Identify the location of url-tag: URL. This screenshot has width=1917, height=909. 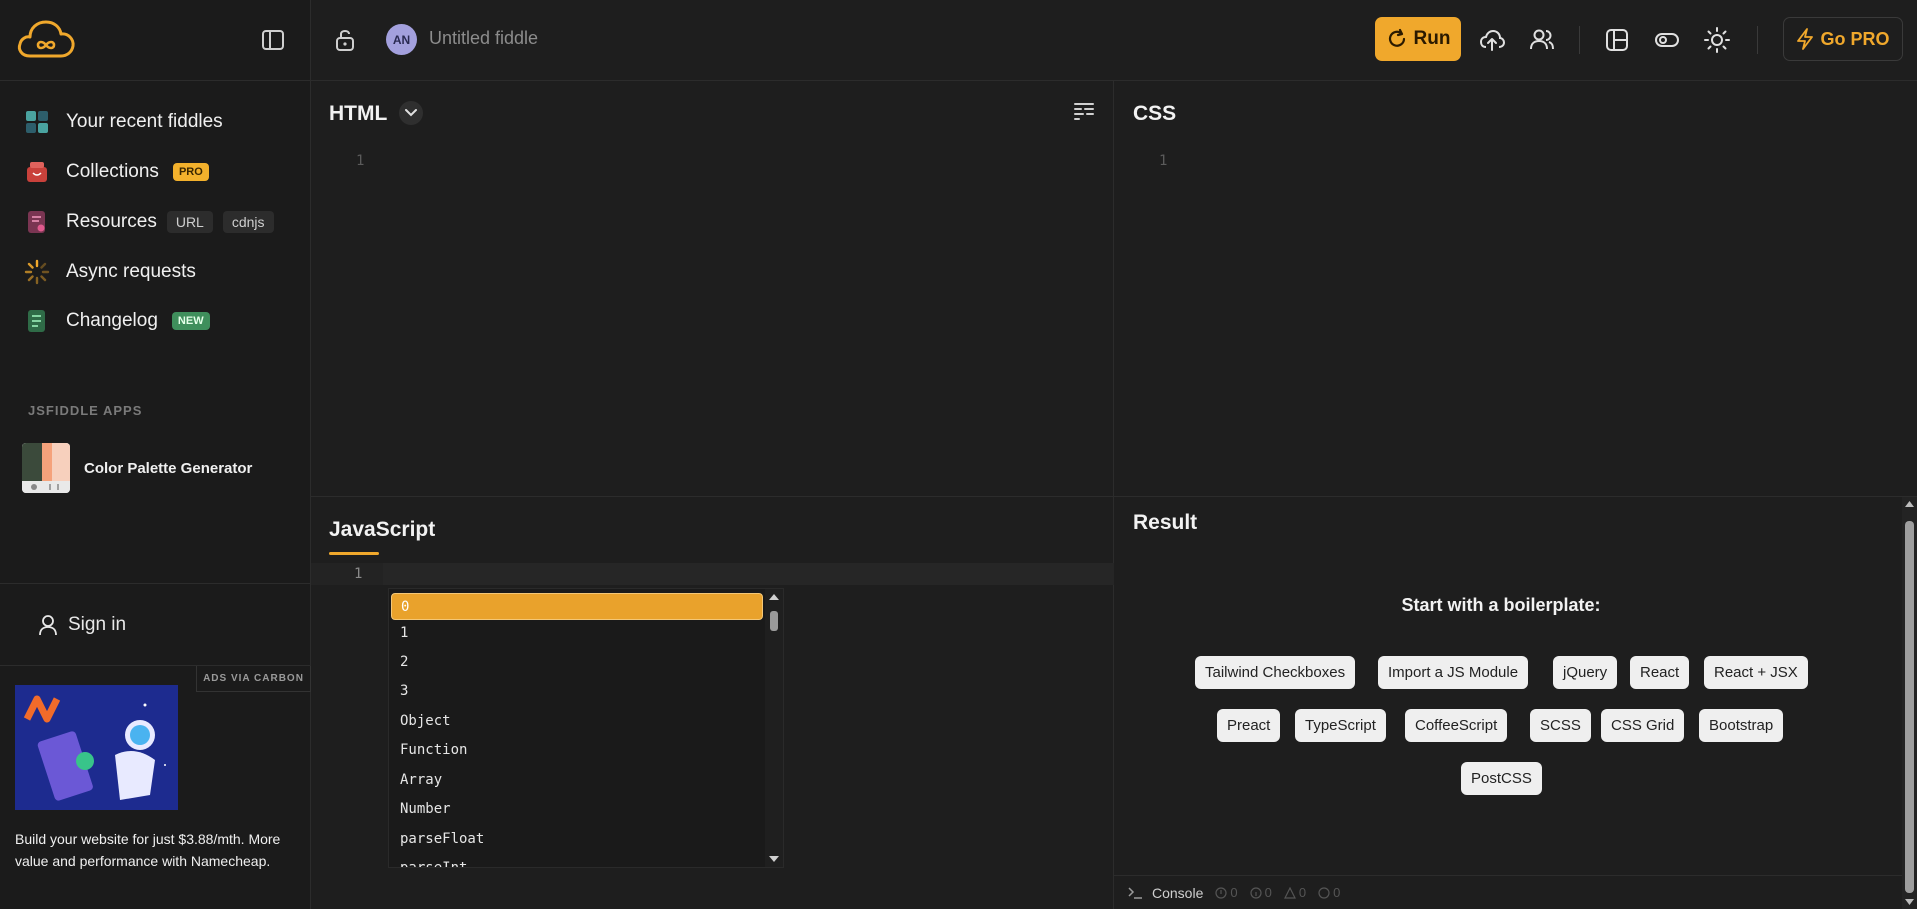
(189, 222).